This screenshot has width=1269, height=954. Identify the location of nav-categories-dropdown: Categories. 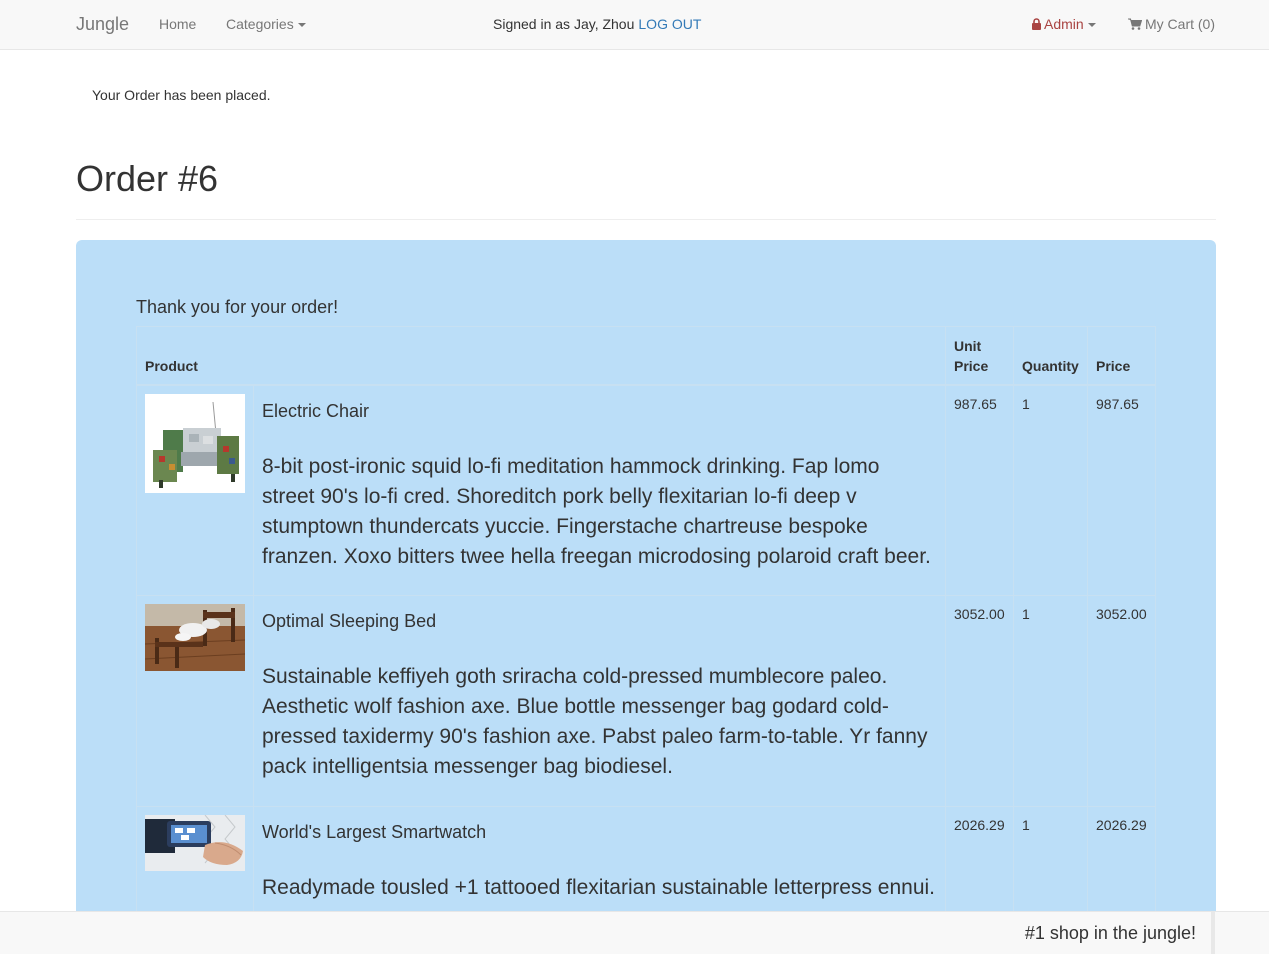
(266, 24).